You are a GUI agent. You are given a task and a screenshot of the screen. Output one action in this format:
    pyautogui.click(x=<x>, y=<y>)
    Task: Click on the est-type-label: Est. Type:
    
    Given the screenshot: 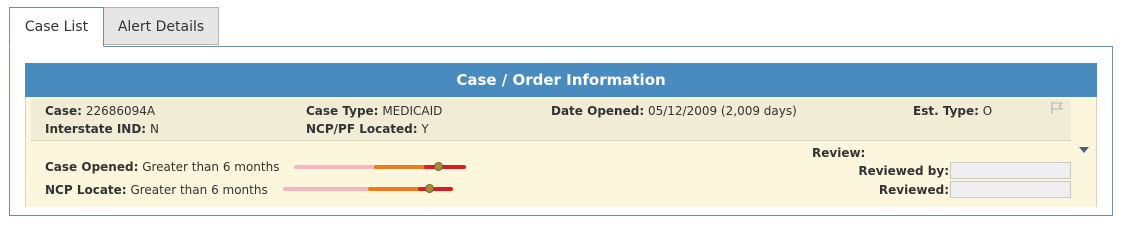 What is the action you would take?
    pyautogui.click(x=946, y=111)
    